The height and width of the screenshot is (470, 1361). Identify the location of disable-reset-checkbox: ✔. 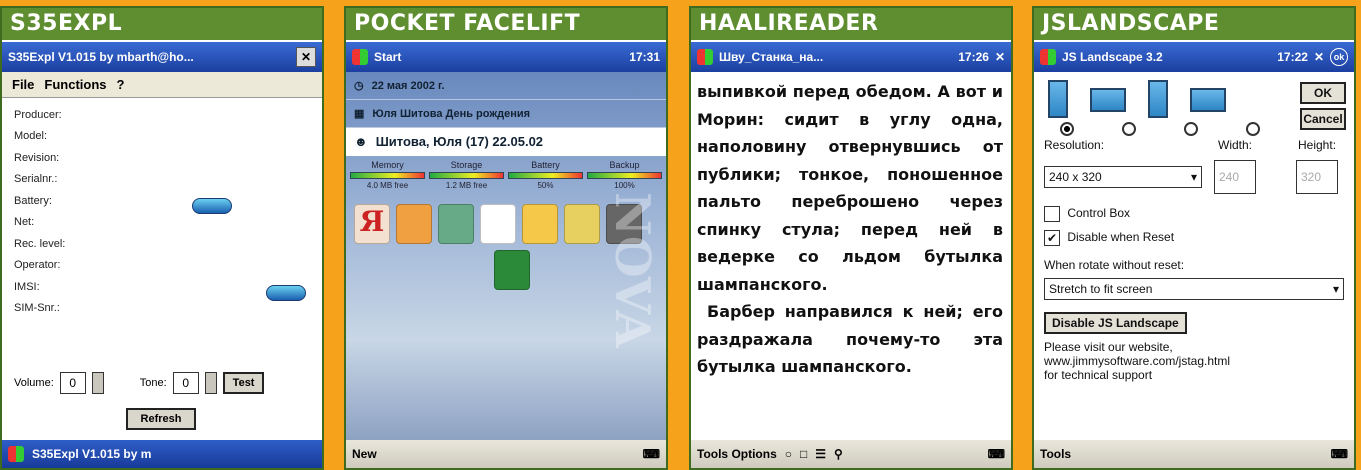
(1052, 238).